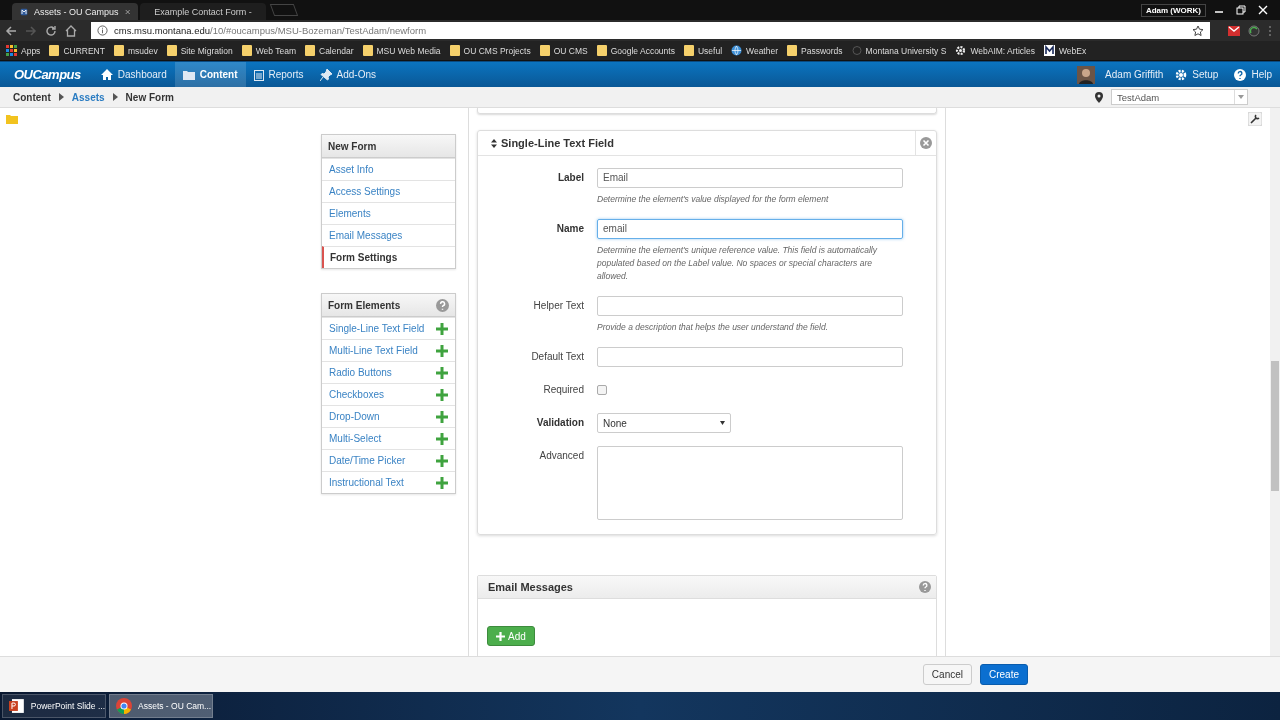 The width and height of the screenshot is (1280, 720). What do you see at coordinates (401, 50) in the screenshot?
I see `bookmark: MSU Web Media` at bounding box center [401, 50].